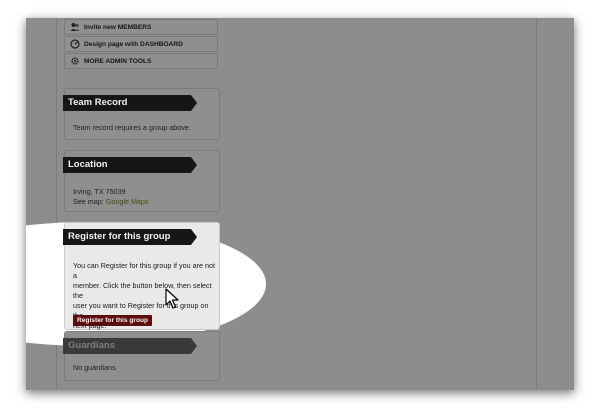 Image resolution: width=600 pixels, height=420 pixels. I want to click on location-map-line: See map: Google Maps, so click(111, 202).